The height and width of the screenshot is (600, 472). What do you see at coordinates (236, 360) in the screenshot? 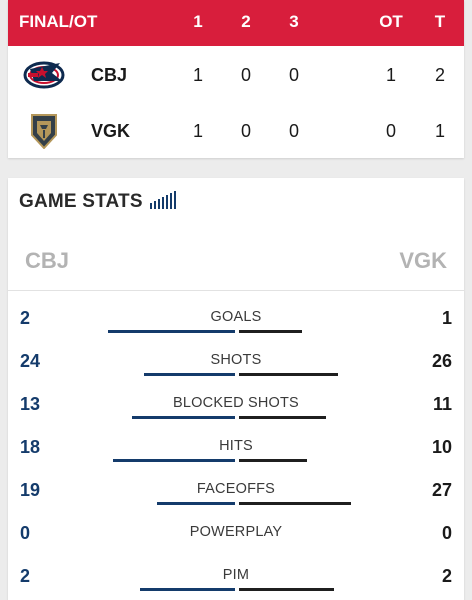
I see `stat-label: SHOTS` at bounding box center [236, 360].